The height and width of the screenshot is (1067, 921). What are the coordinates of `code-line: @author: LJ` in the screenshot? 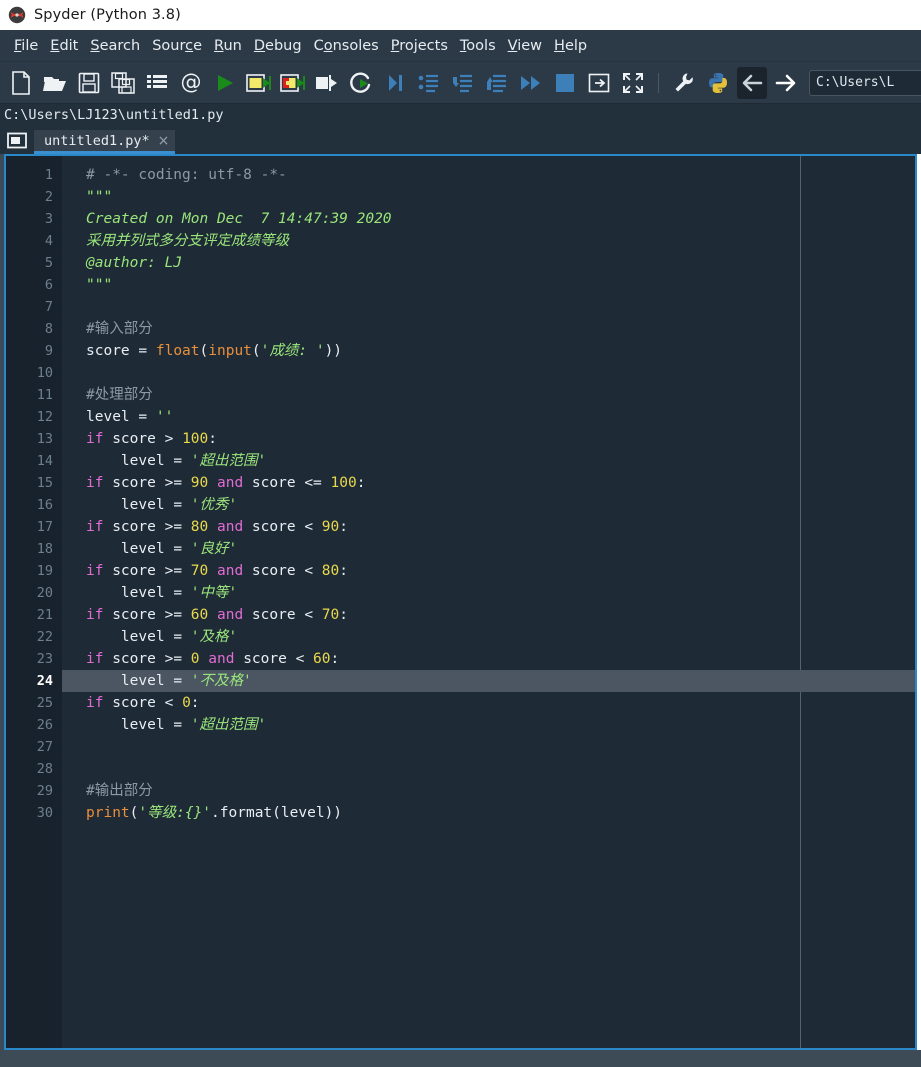 It's located at (488, 263).